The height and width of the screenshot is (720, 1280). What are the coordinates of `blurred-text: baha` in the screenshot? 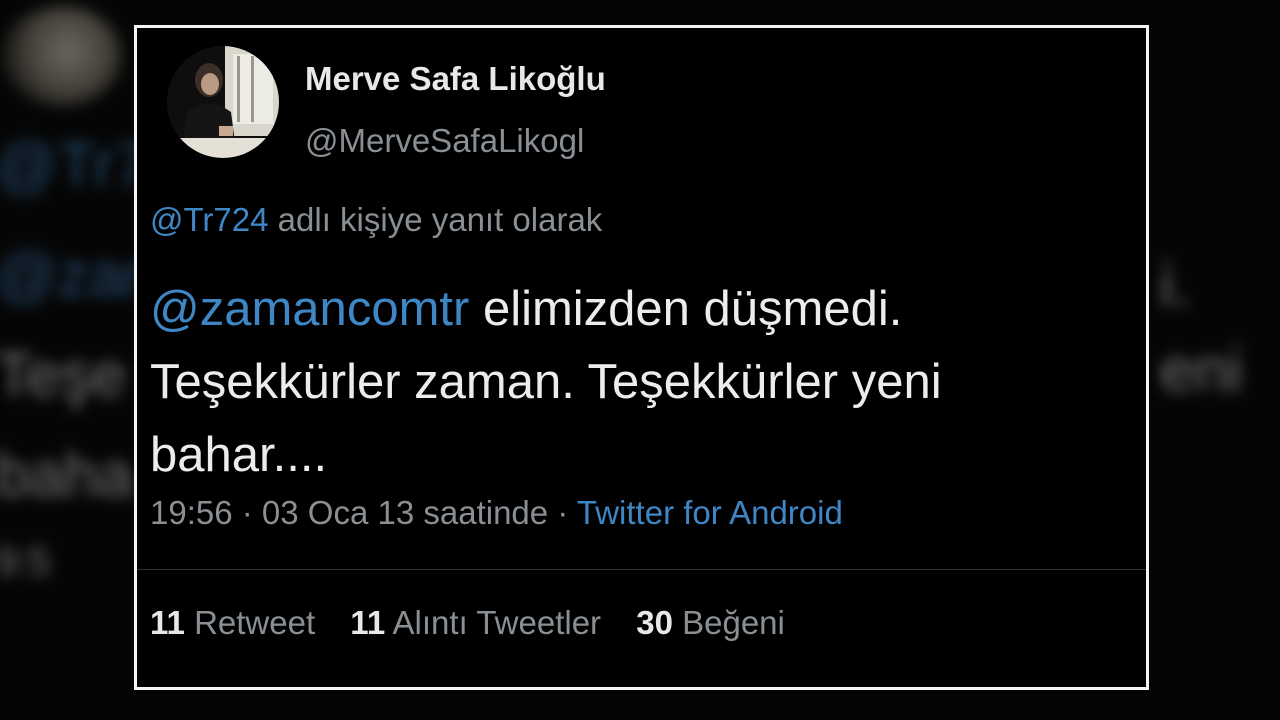 It's located at (66, 475).